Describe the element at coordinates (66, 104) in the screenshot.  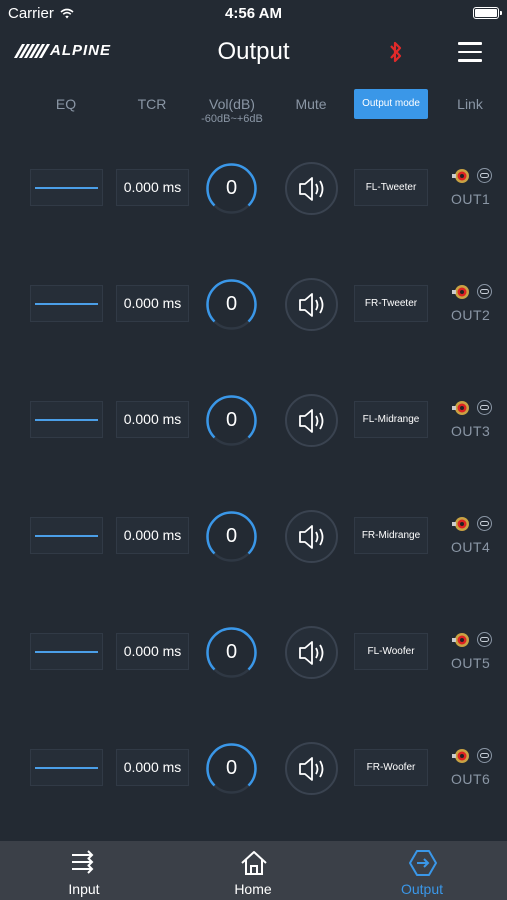
I see `col-eq: EQ` at that location.